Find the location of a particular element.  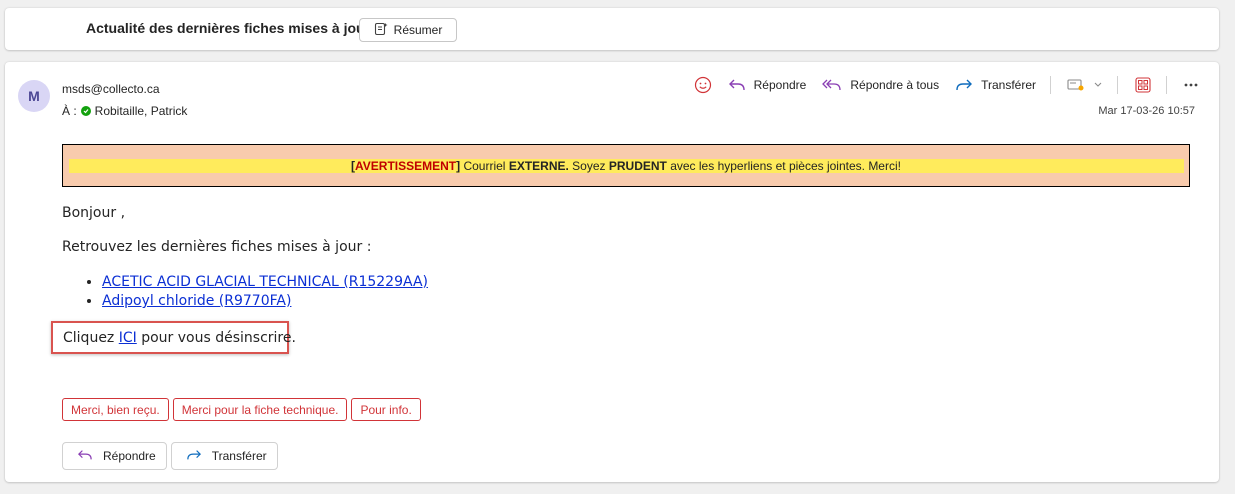

forward-button: Transférer is located at coordinates (995, 85).